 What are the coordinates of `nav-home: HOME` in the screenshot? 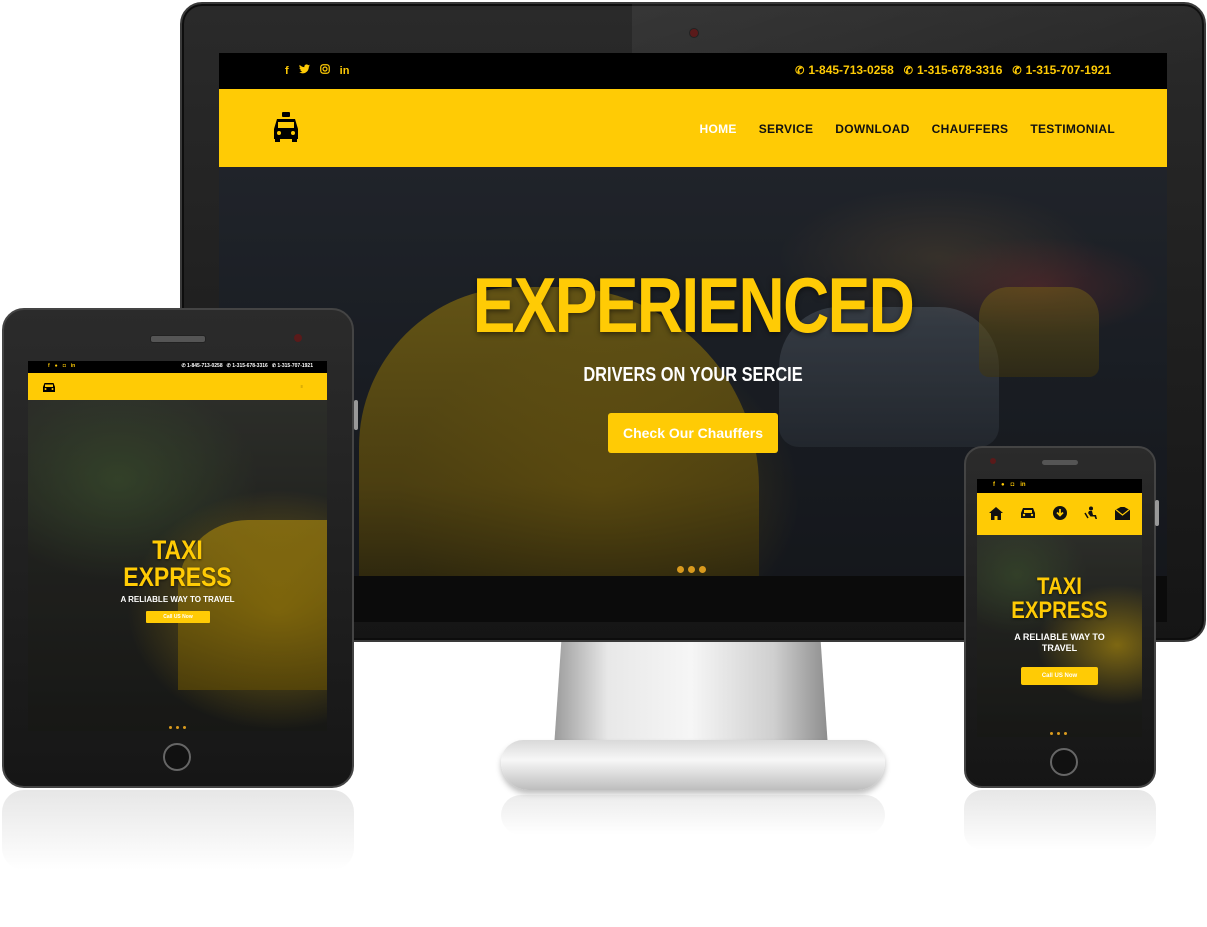 It's located at (717, 129).